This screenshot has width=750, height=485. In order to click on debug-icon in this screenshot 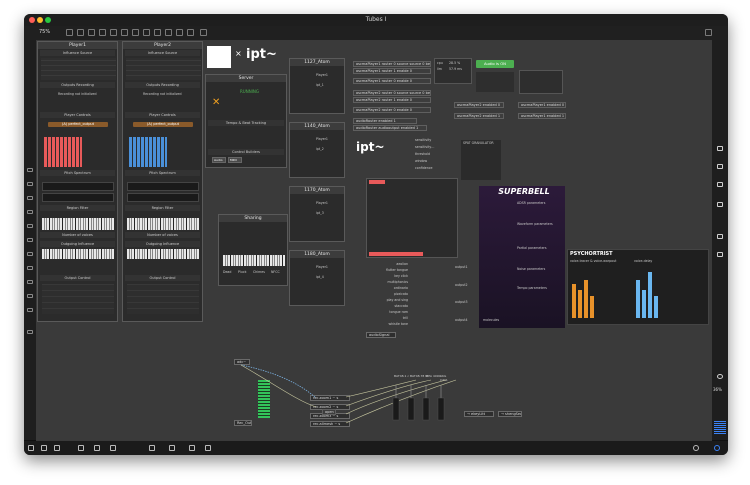, I will do `click(152, 448)`.